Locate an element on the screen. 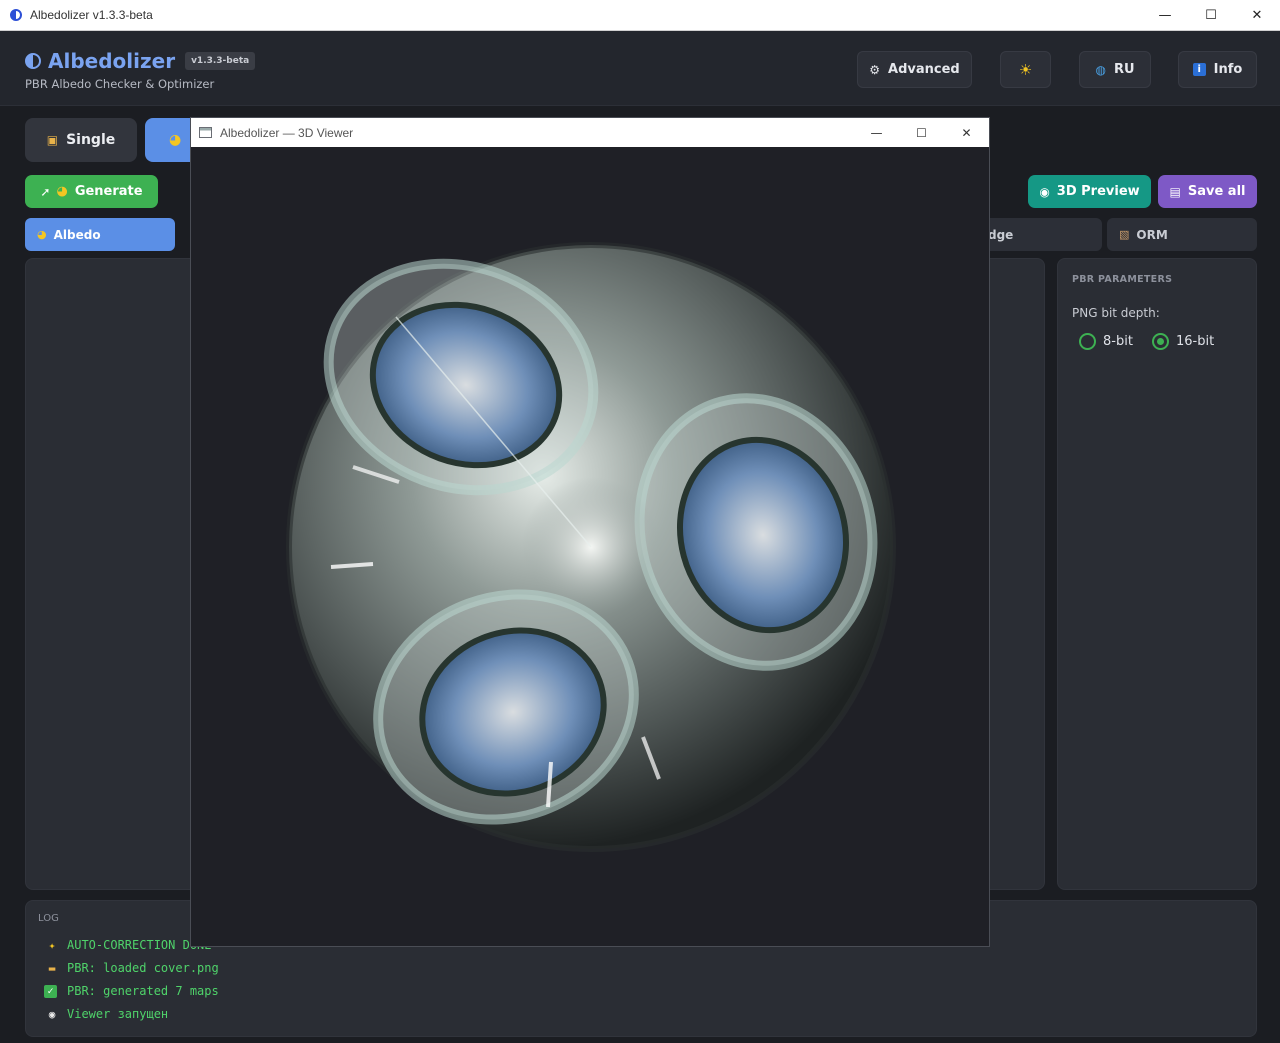  rocket-icon: ➚ is located at coordinates (45, 191).